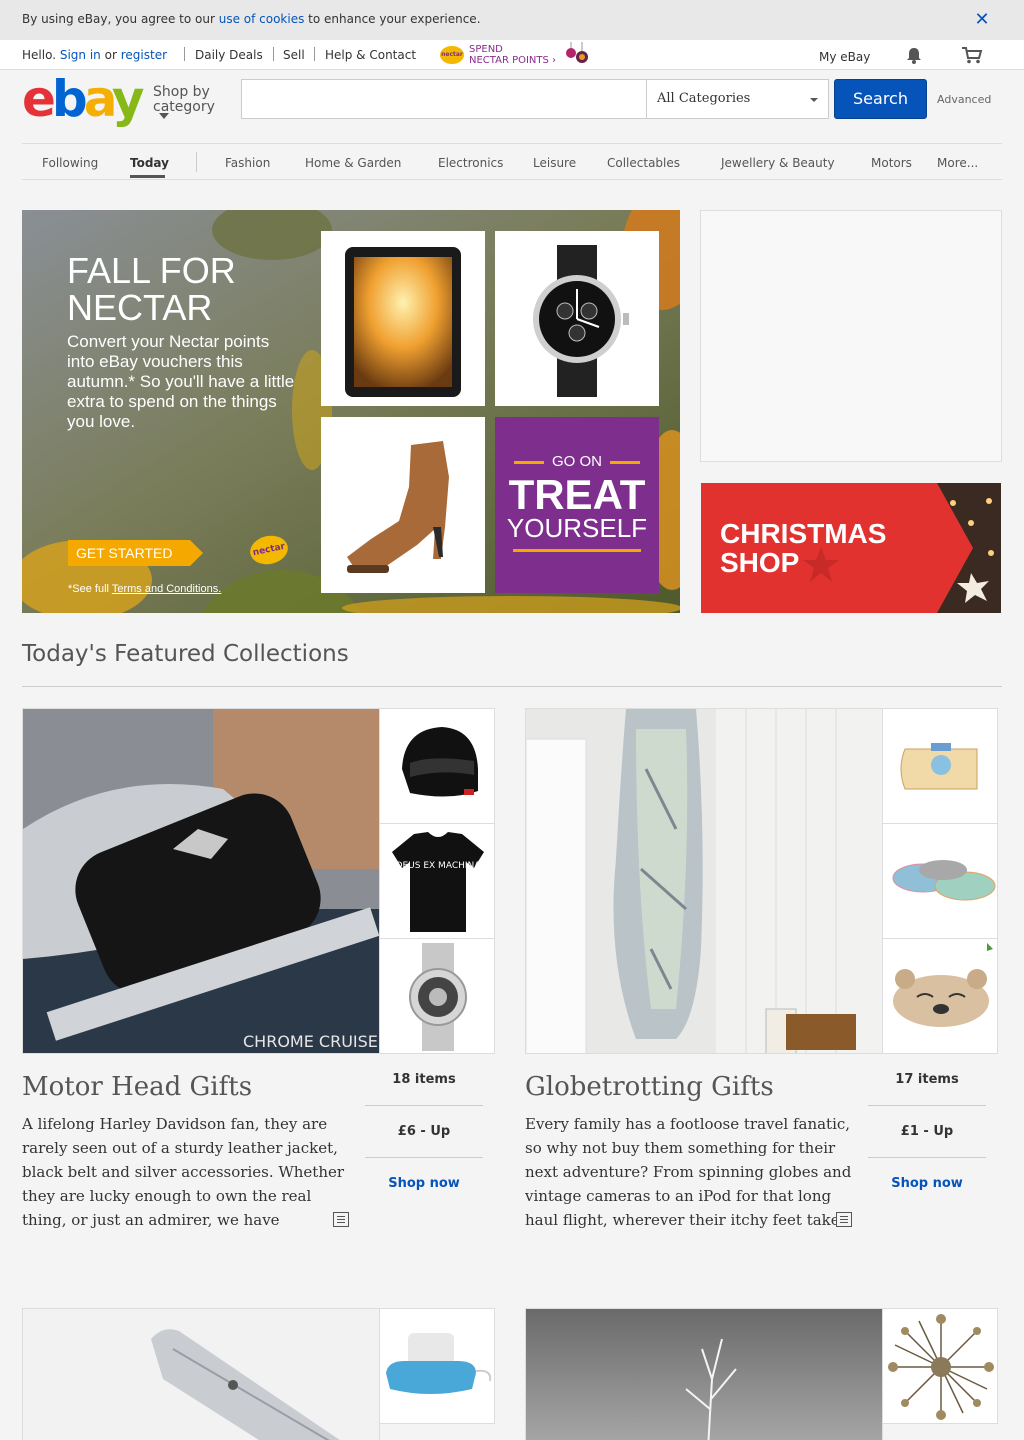 This screenshot has height=1440, width=1024. I want to click on terms-prefix: *See full, so click(90, 589).